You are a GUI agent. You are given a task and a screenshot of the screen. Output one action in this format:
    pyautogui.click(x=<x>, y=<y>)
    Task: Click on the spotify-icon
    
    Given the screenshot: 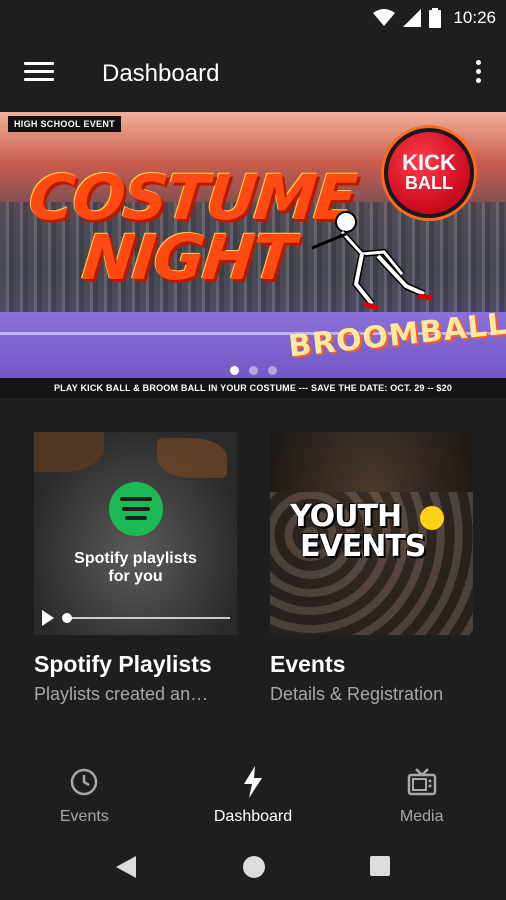 What is the action you would take?
    pyautogui.click(x=136, y=509)
    